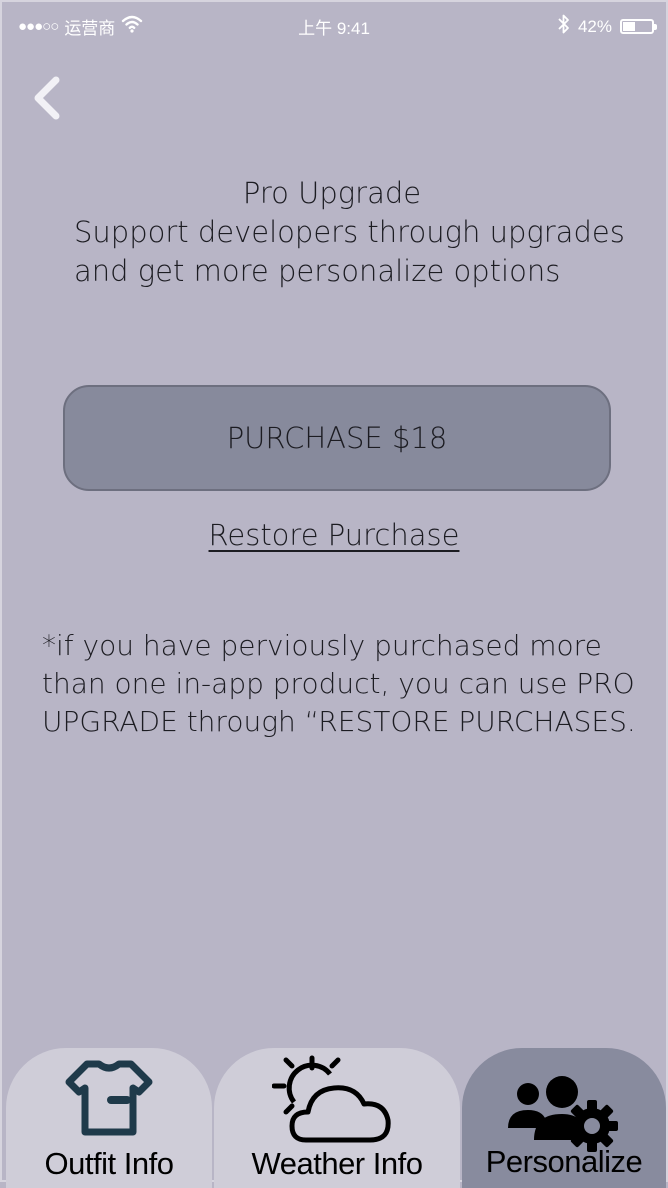  Describe the element at coordinates (564, 1103) in the screenshot. I see `users-gear-icon` at that location.